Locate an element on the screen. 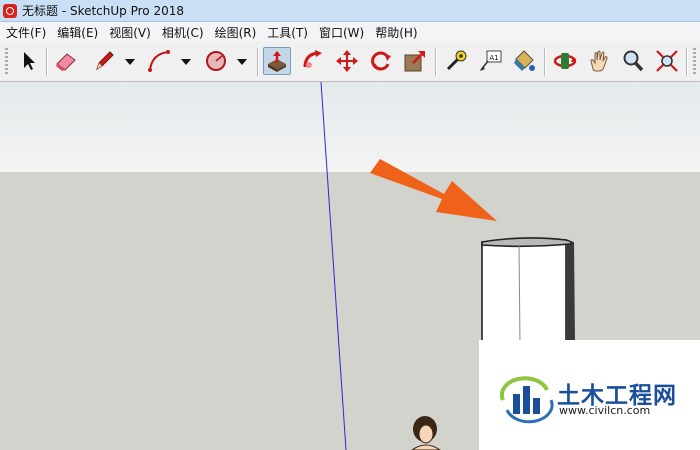 The height and width of the screenshot is (450, 700). eraser-tool-button is located at coordinates (66, 61).